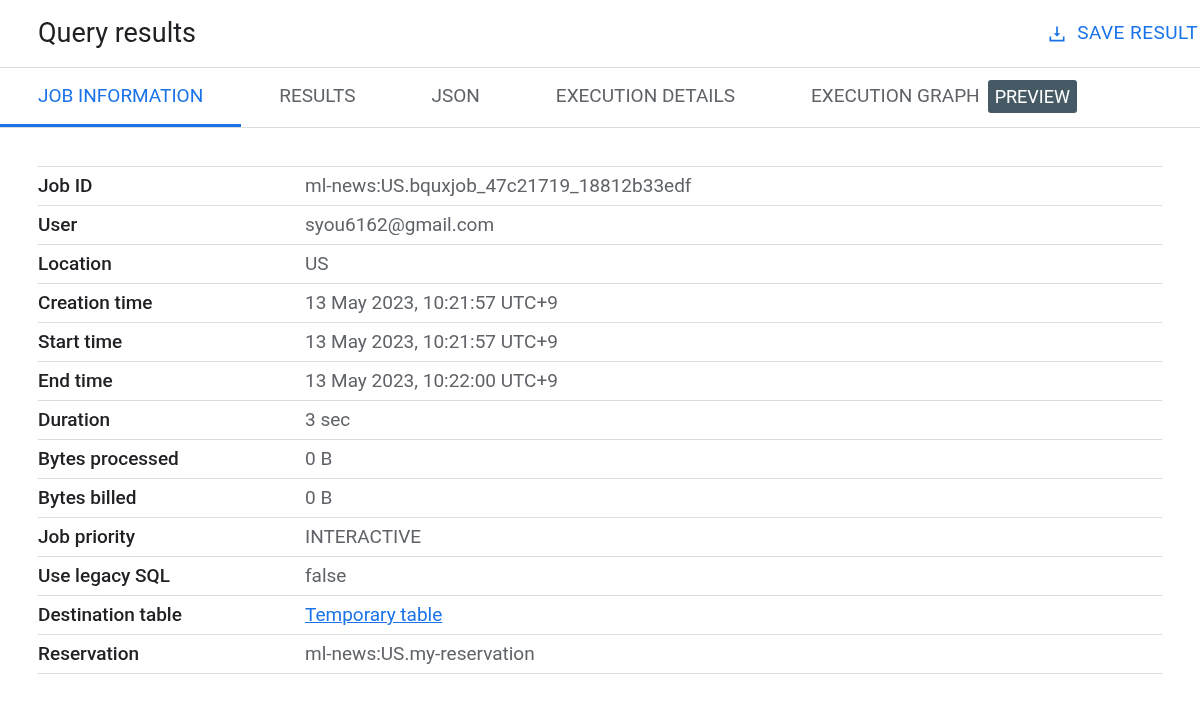 The image size is (1200, 723). Describe the element at coordinates (66, 185) in the screenshot. I see `field-label: Job ID` at that location.